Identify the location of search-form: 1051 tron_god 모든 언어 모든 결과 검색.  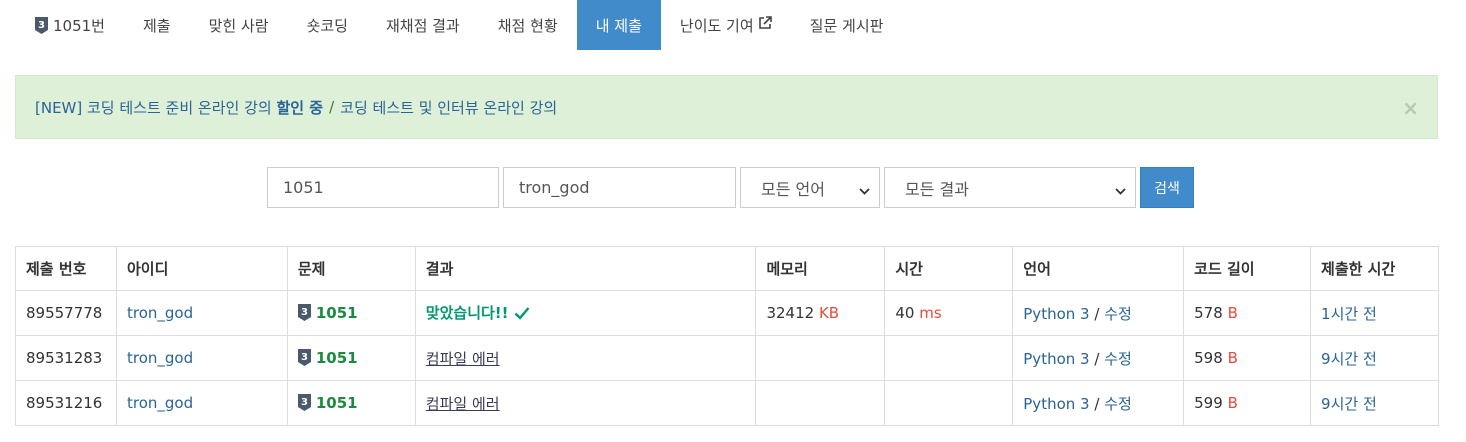
(730, 187).